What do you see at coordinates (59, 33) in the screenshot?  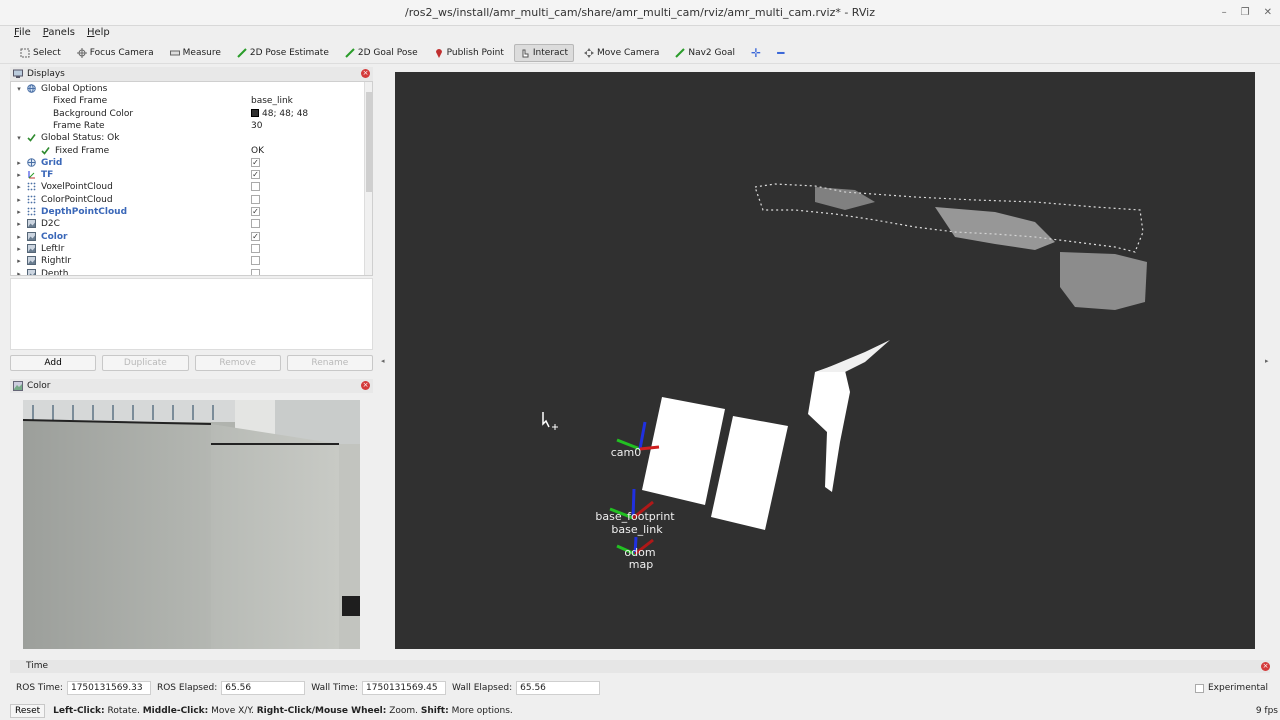 I see `menu-panels: Panels` at bounding box center [59, 33].